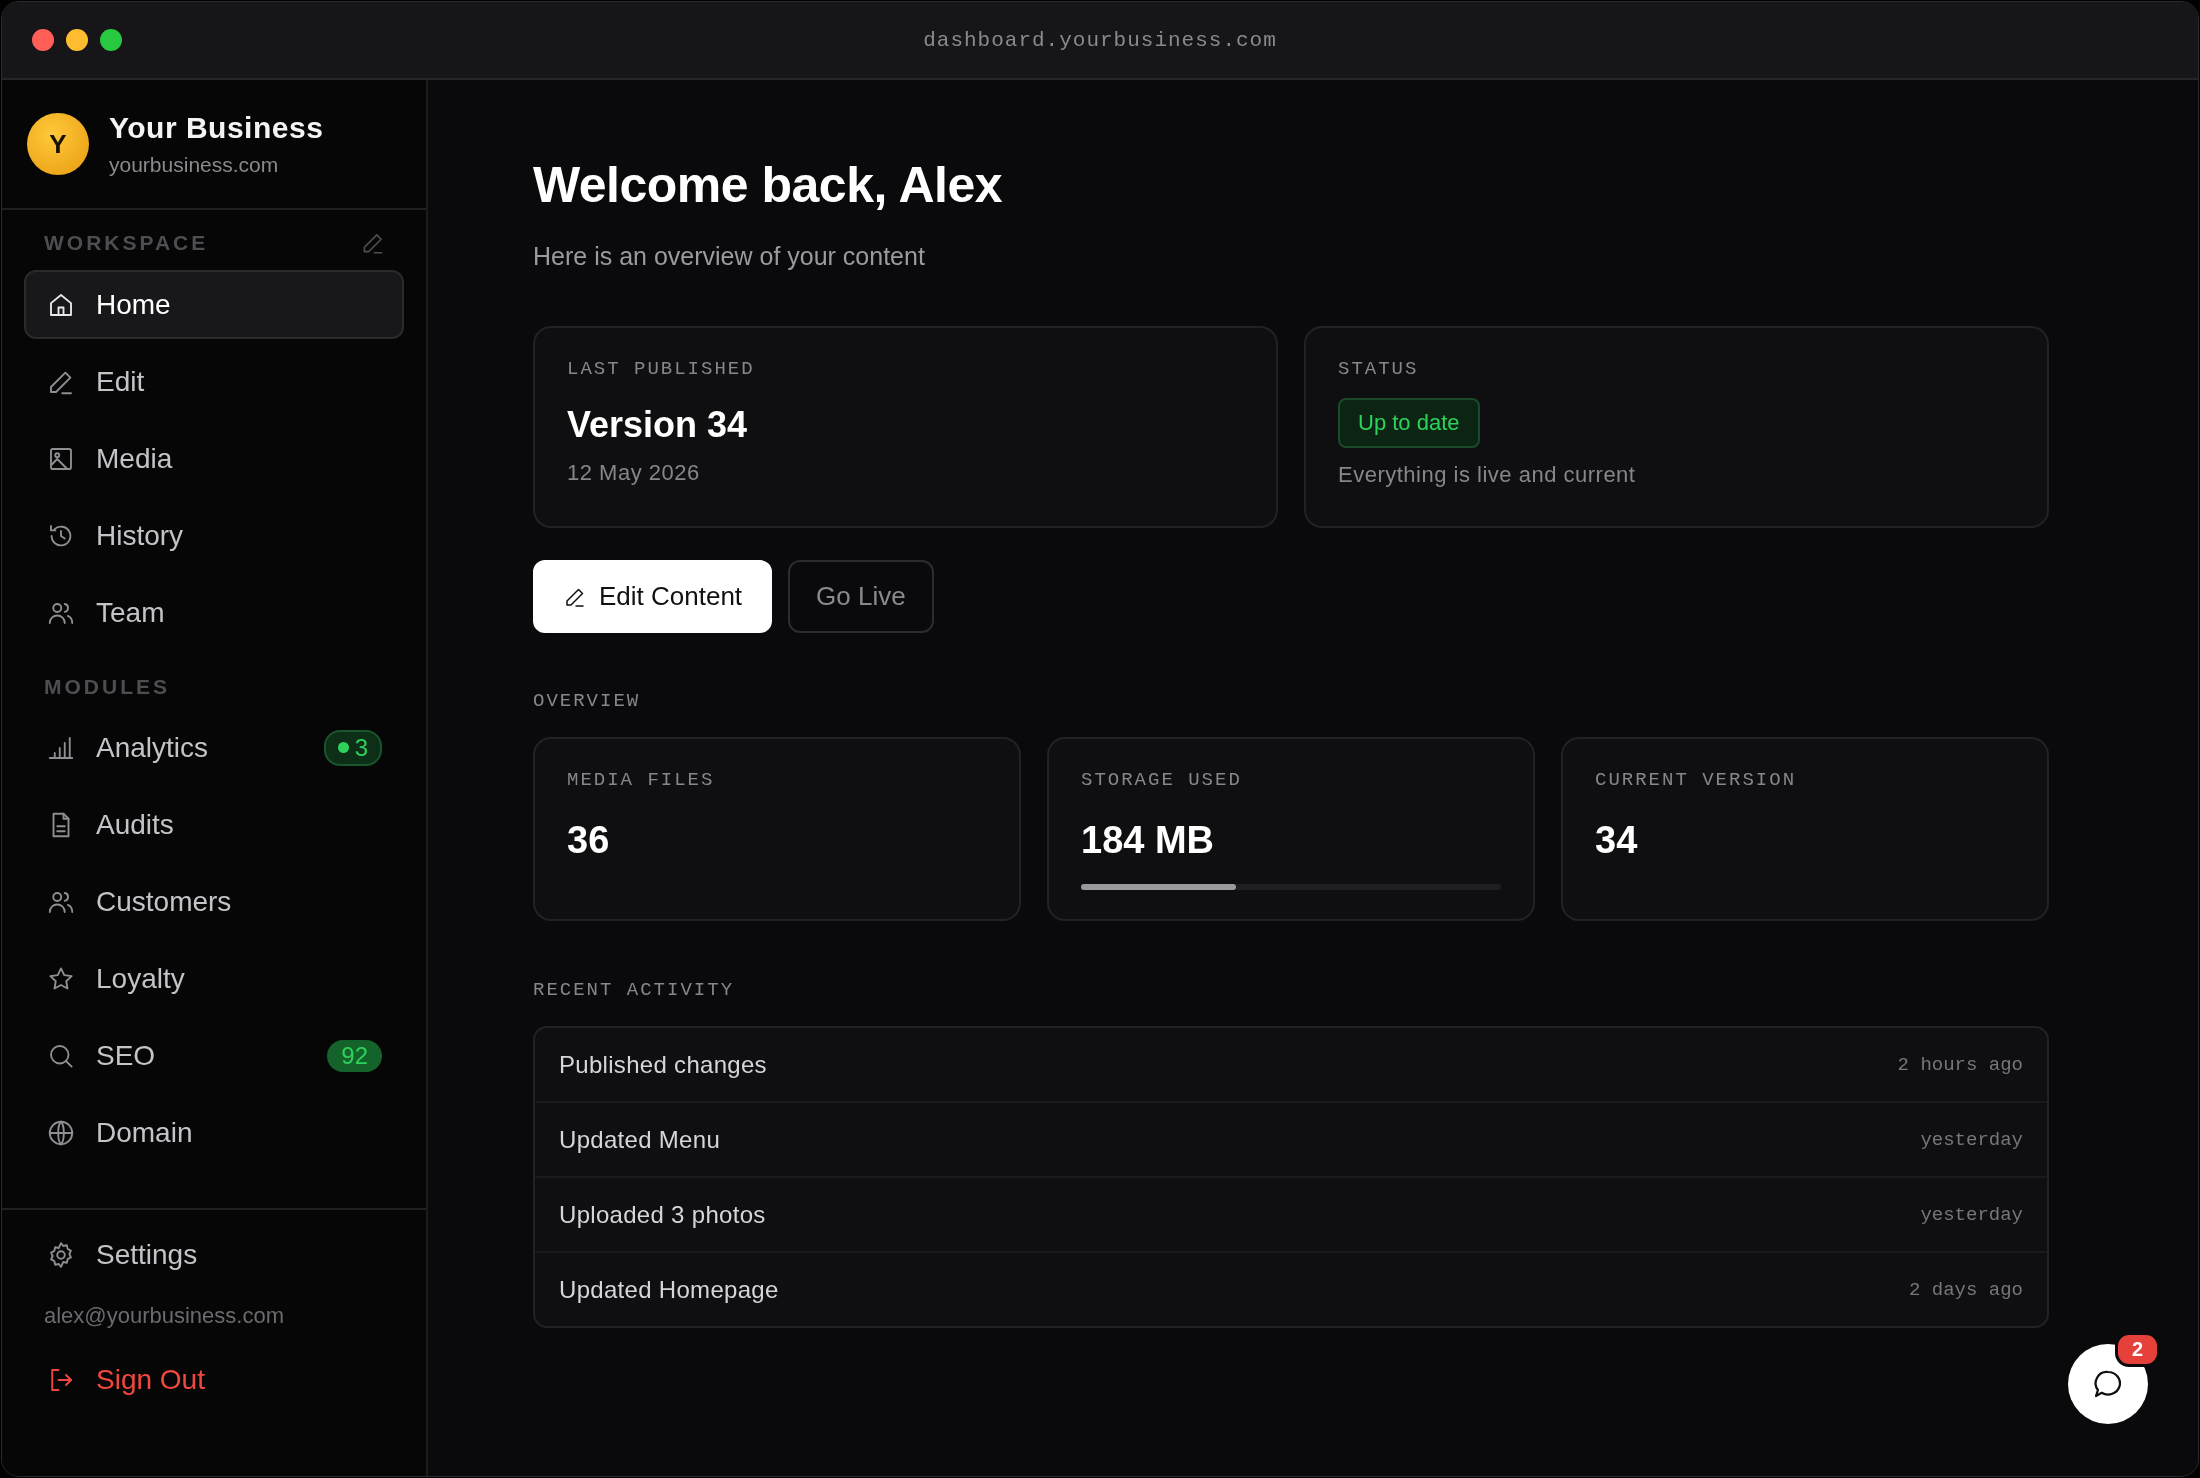  What do you see at coordinates (641, 780) in the screenshot?
I see `stat-label: MEDIA FILES` at bounding box center [641, 780].